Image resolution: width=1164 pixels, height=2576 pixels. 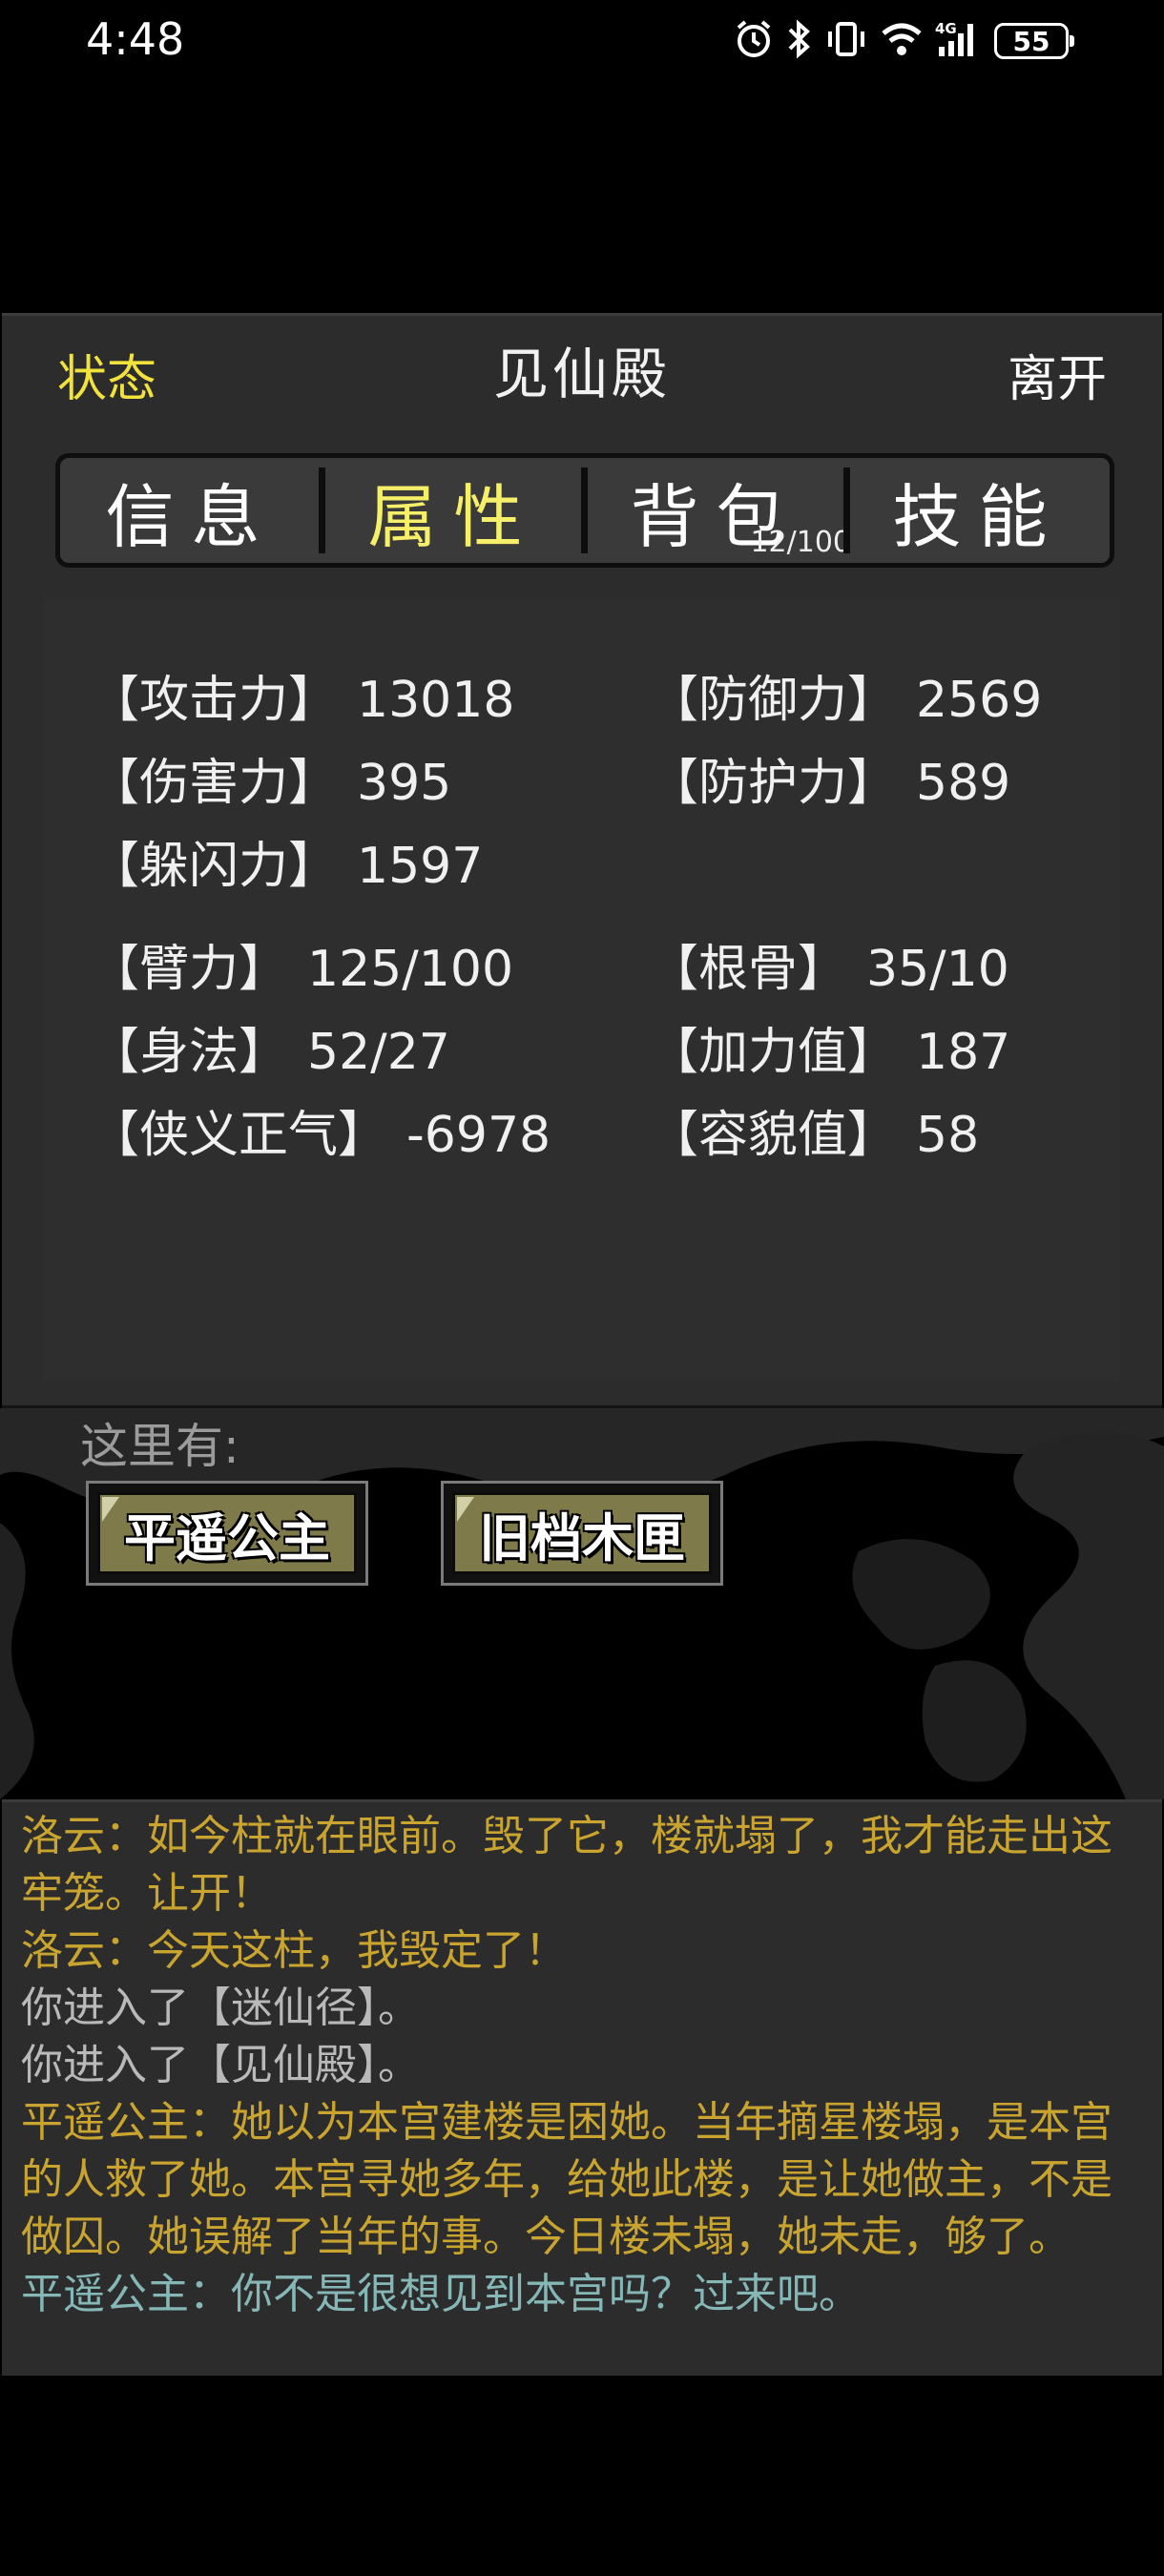 What do you see at coordinates (190, 969) in the screenshot?
I see `stat-label: 【臂力】` at bounding box center [190, 969].